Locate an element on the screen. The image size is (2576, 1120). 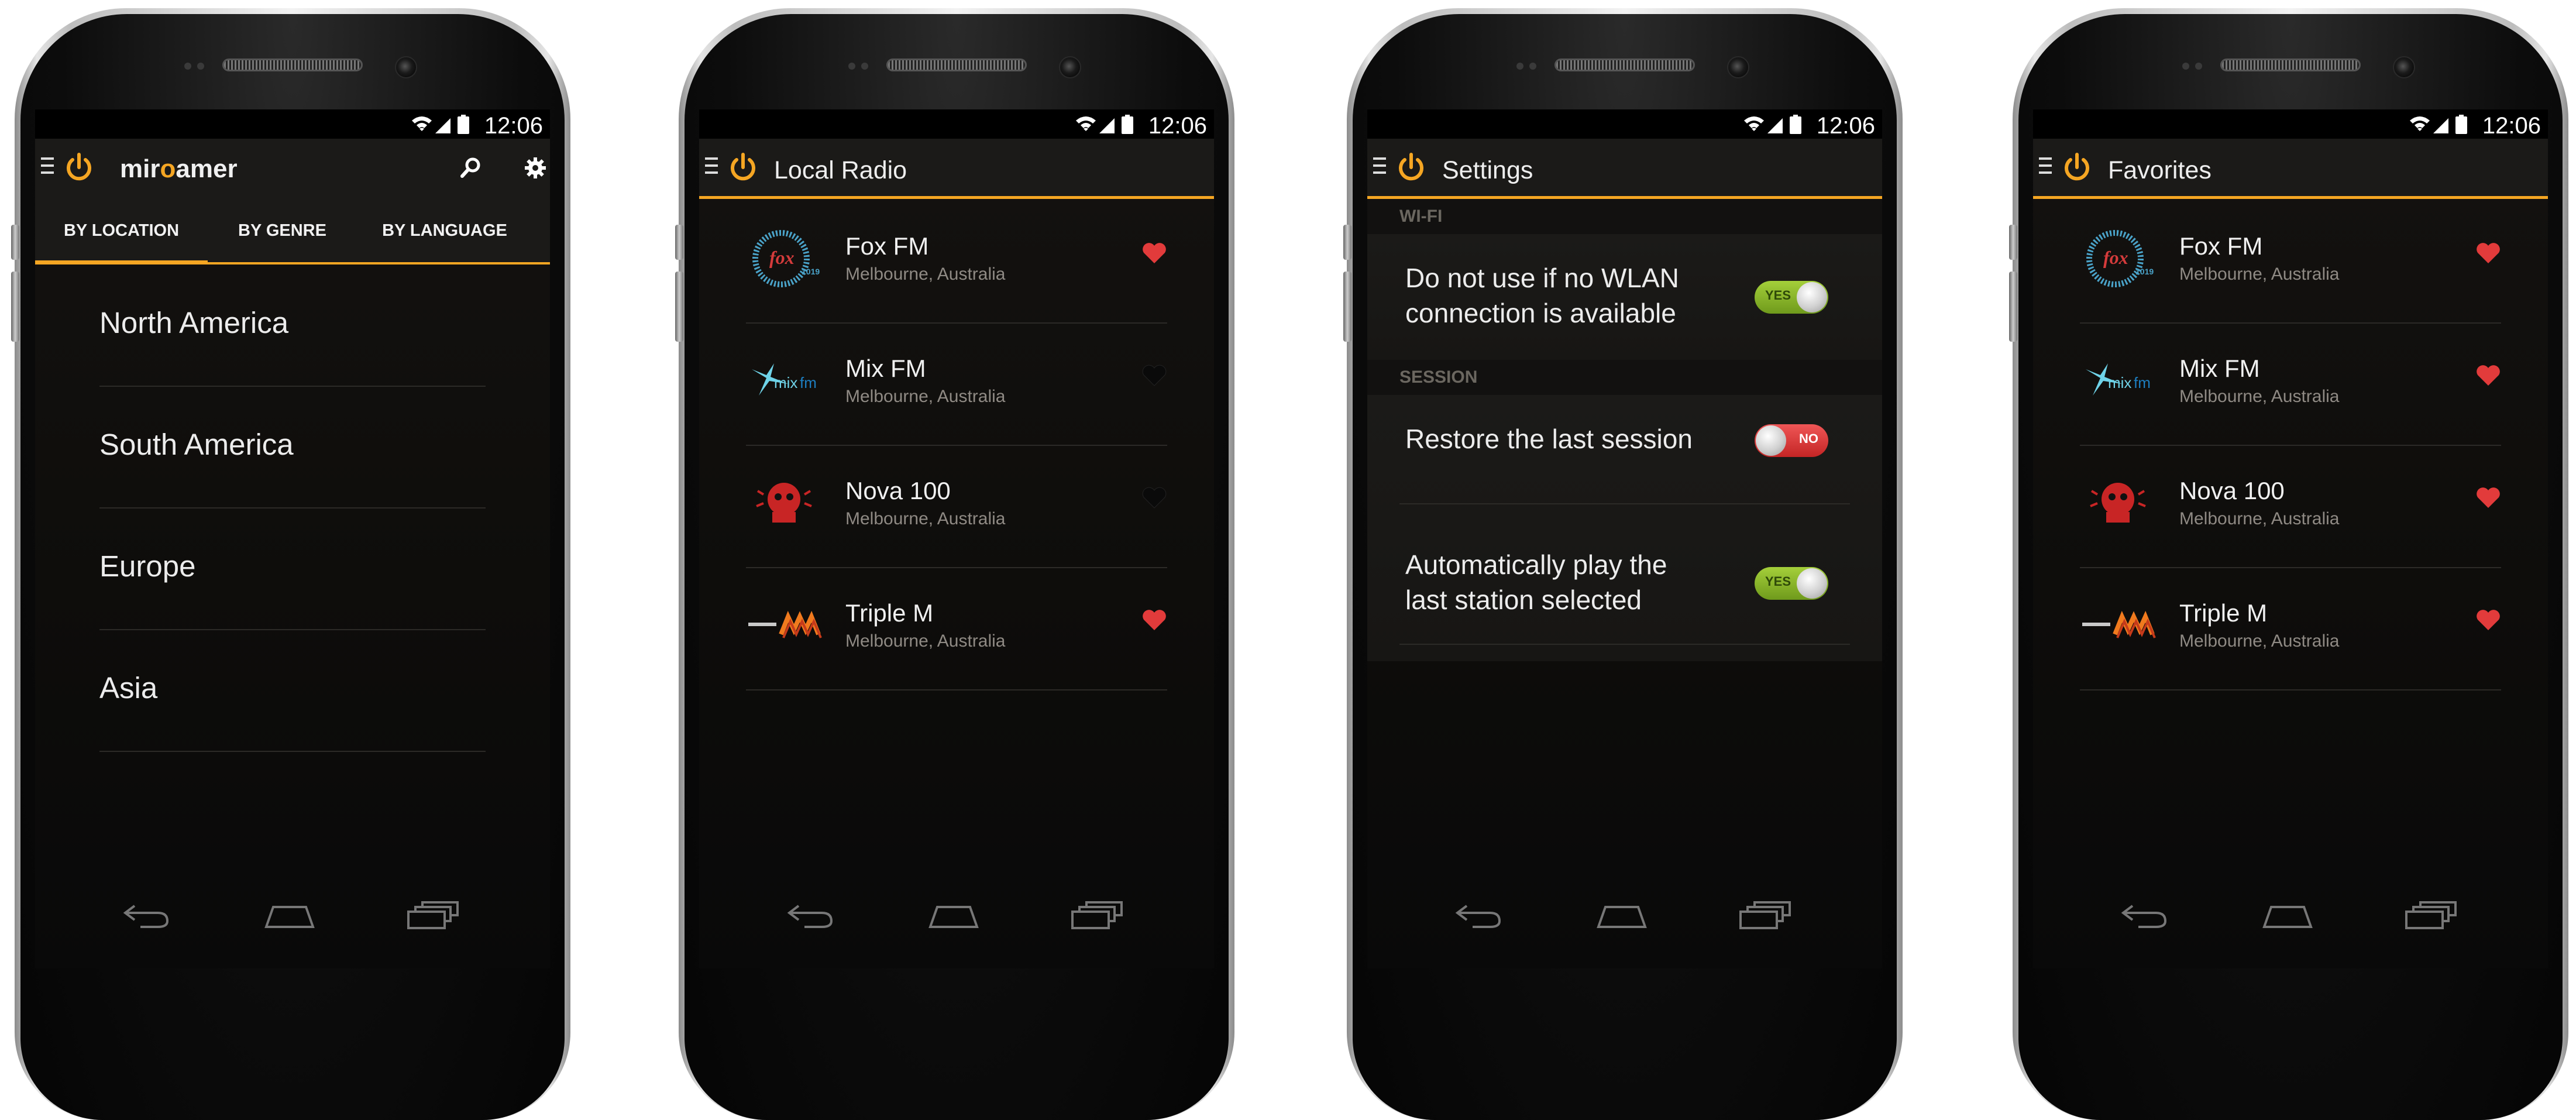
tab-bar: BY LOCATION BY GENRE BY LANGUAGE is located at coordinates (292, 230).